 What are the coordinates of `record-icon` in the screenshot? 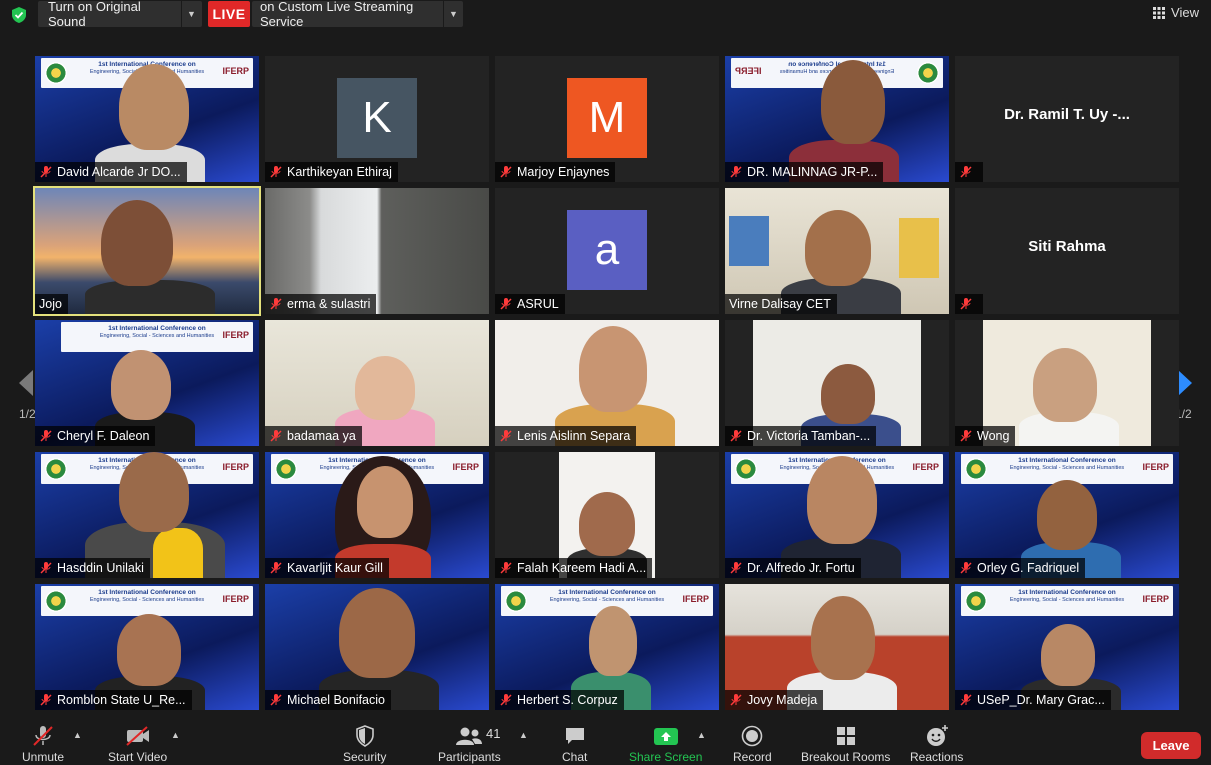 It's located at (752, 736).